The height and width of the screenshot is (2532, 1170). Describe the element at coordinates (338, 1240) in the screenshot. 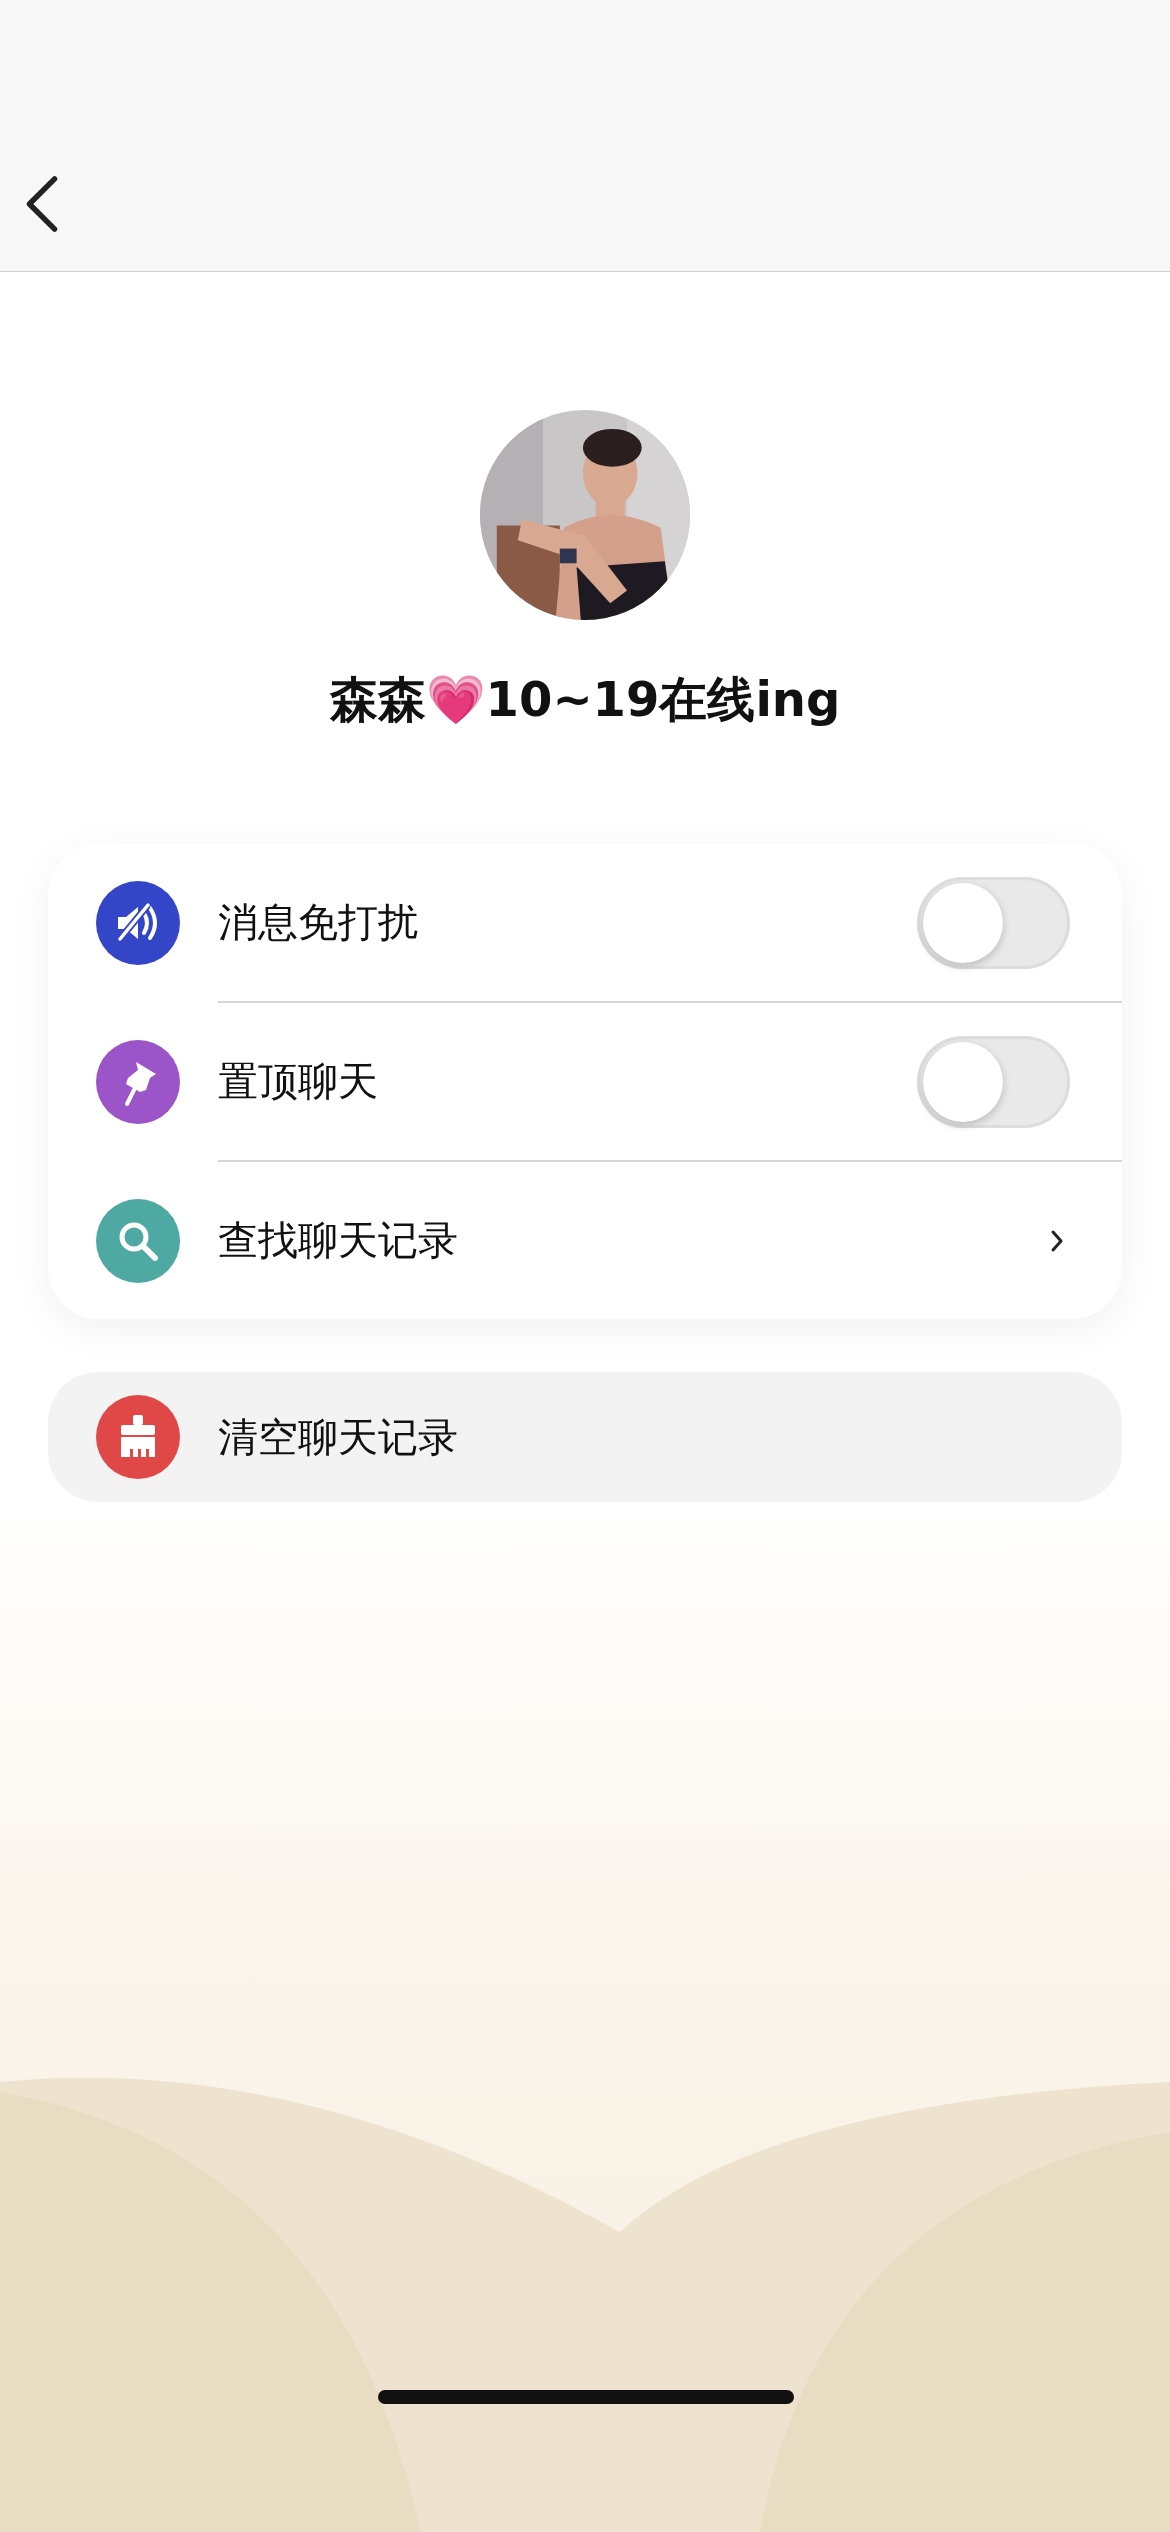

I see `setting-label: 查找聊天记录` at that location.